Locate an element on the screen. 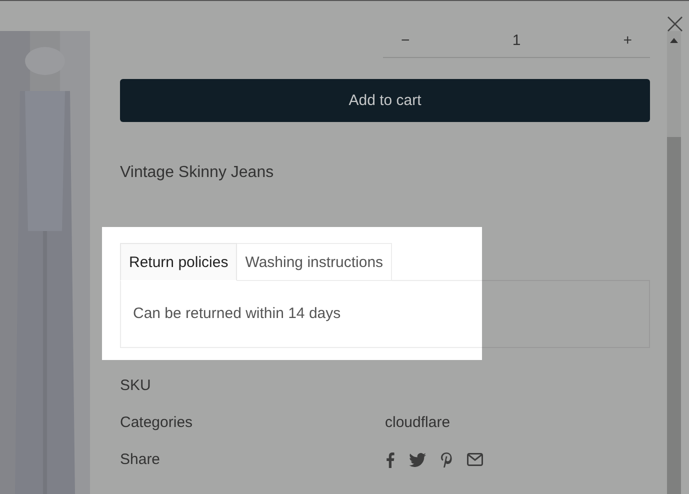 Image resolution: width=689 pixels, height=494 pixels. meta-label: SKU is located at coordinates (136, 385).